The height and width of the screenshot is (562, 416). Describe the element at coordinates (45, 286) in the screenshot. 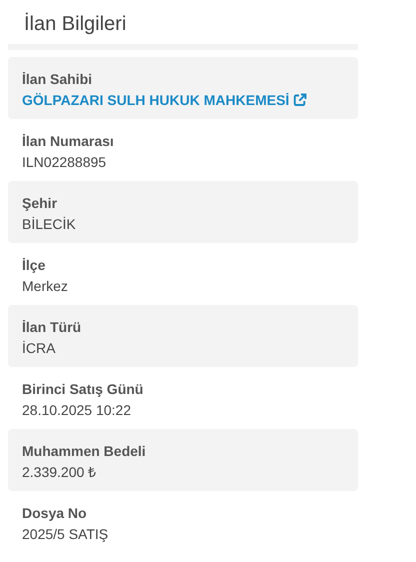

I see `field-value: Merkez` at that location.